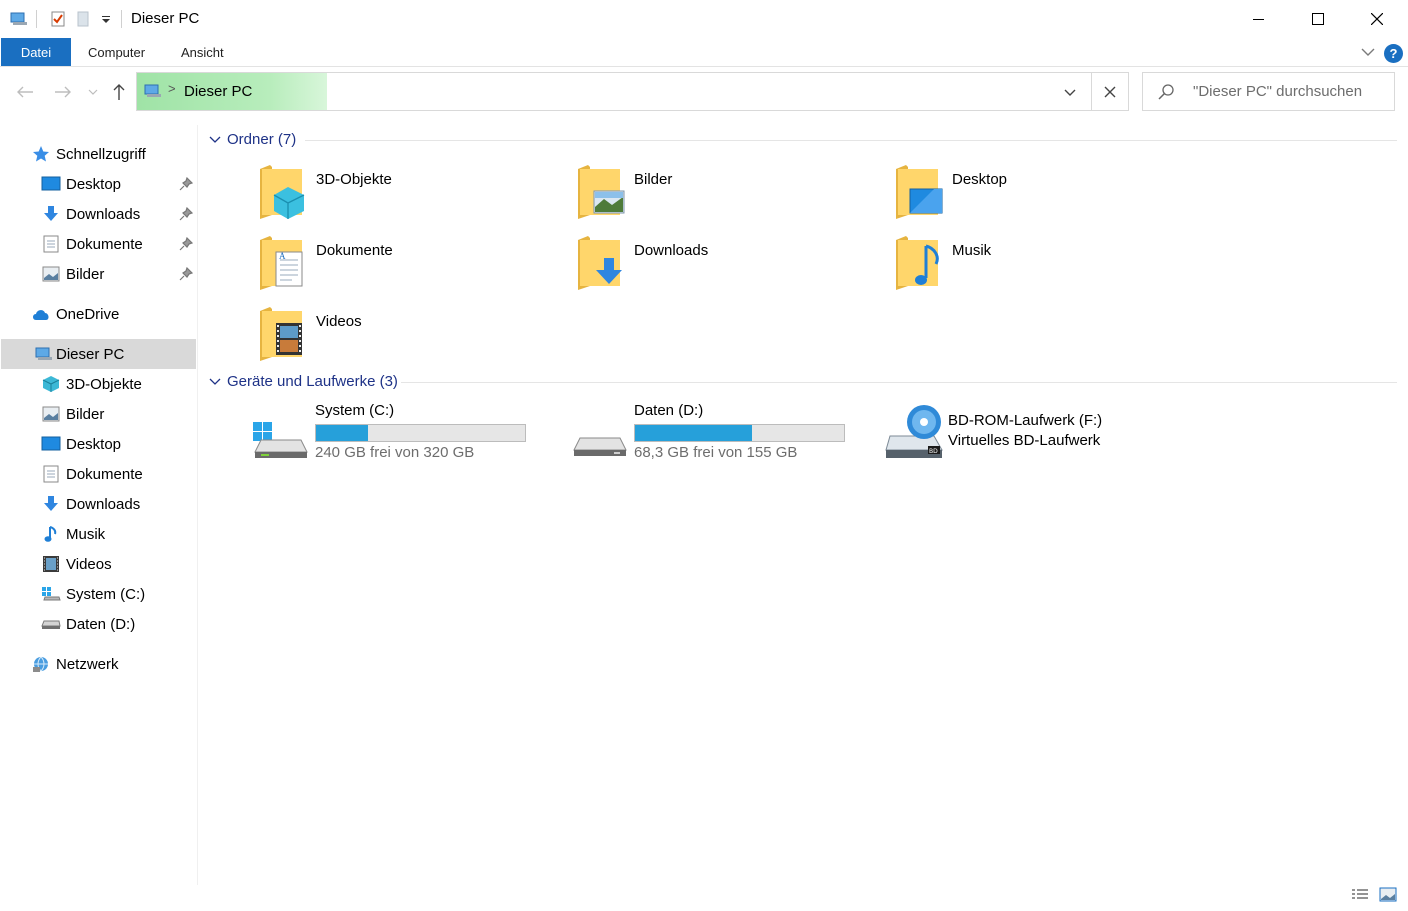 The width and height of the screenshot is (1408, 911). What do you see at coordinates (202, 52) in the screenshot?
I see `tab-ansicht: Ansicht` at bounding box center [202, 52].